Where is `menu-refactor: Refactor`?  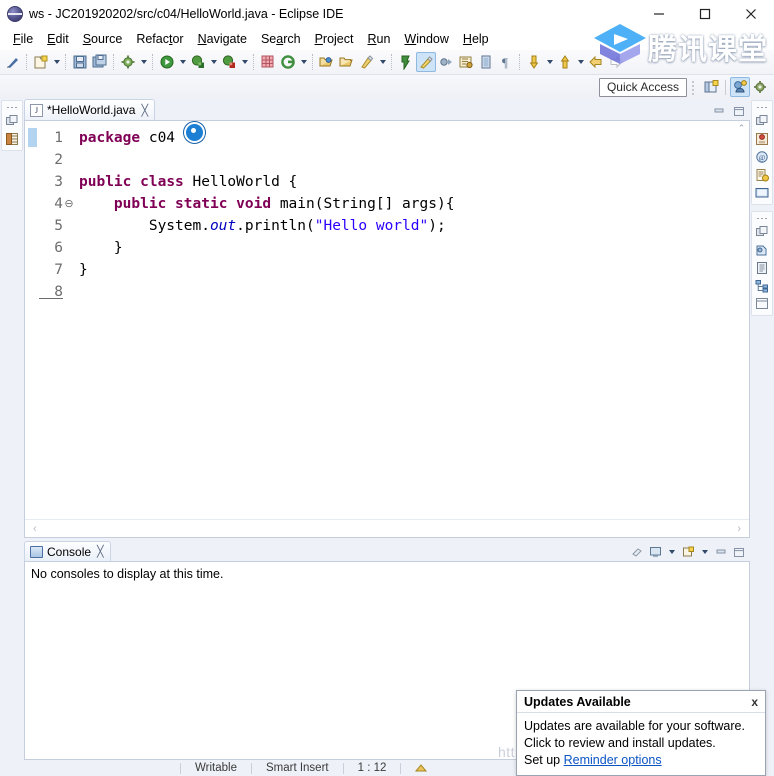
menu-refactor: Refactor is located at coordinates (159, 39).